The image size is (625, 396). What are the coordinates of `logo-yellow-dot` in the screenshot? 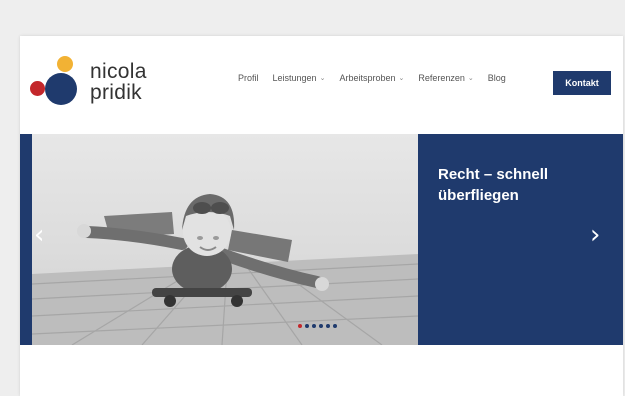 It's located at (65, 64).